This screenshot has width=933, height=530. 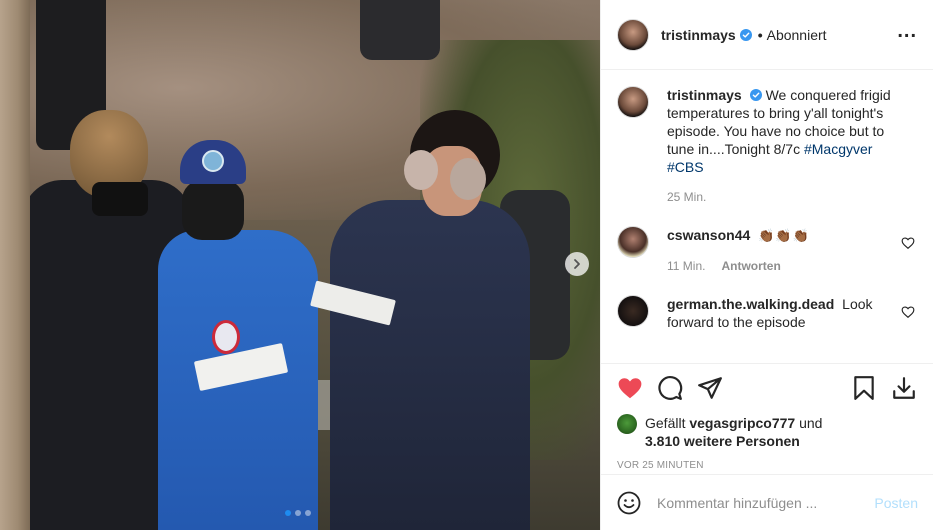 What do you see at coordinates (896, 503) in the screenshot?
I see `post-comment-button: Posten` at bounding box center [896, 503].